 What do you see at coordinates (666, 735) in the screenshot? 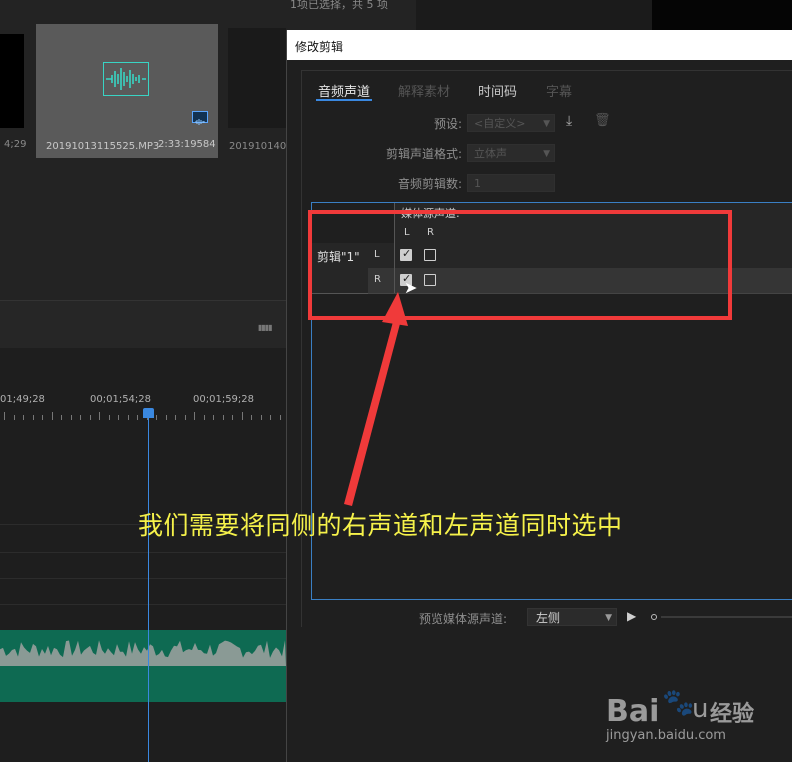
I see `watermark-url: jingyan.baidu.com` at bounding box center [666, 735].